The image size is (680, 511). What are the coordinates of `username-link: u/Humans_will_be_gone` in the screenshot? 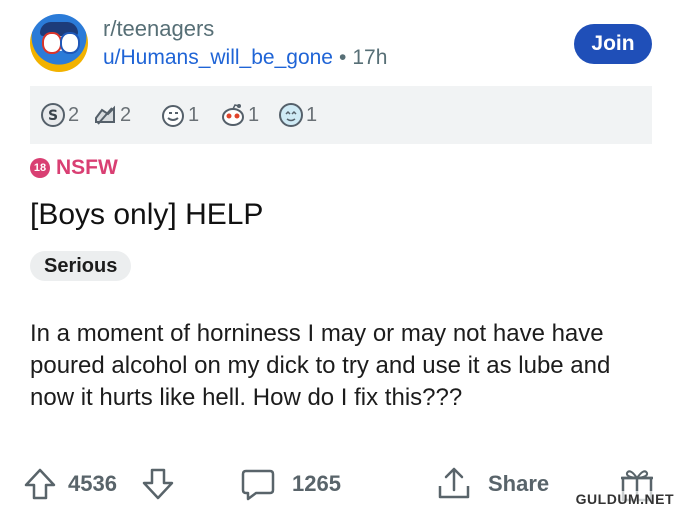 It's located at (218, 57).